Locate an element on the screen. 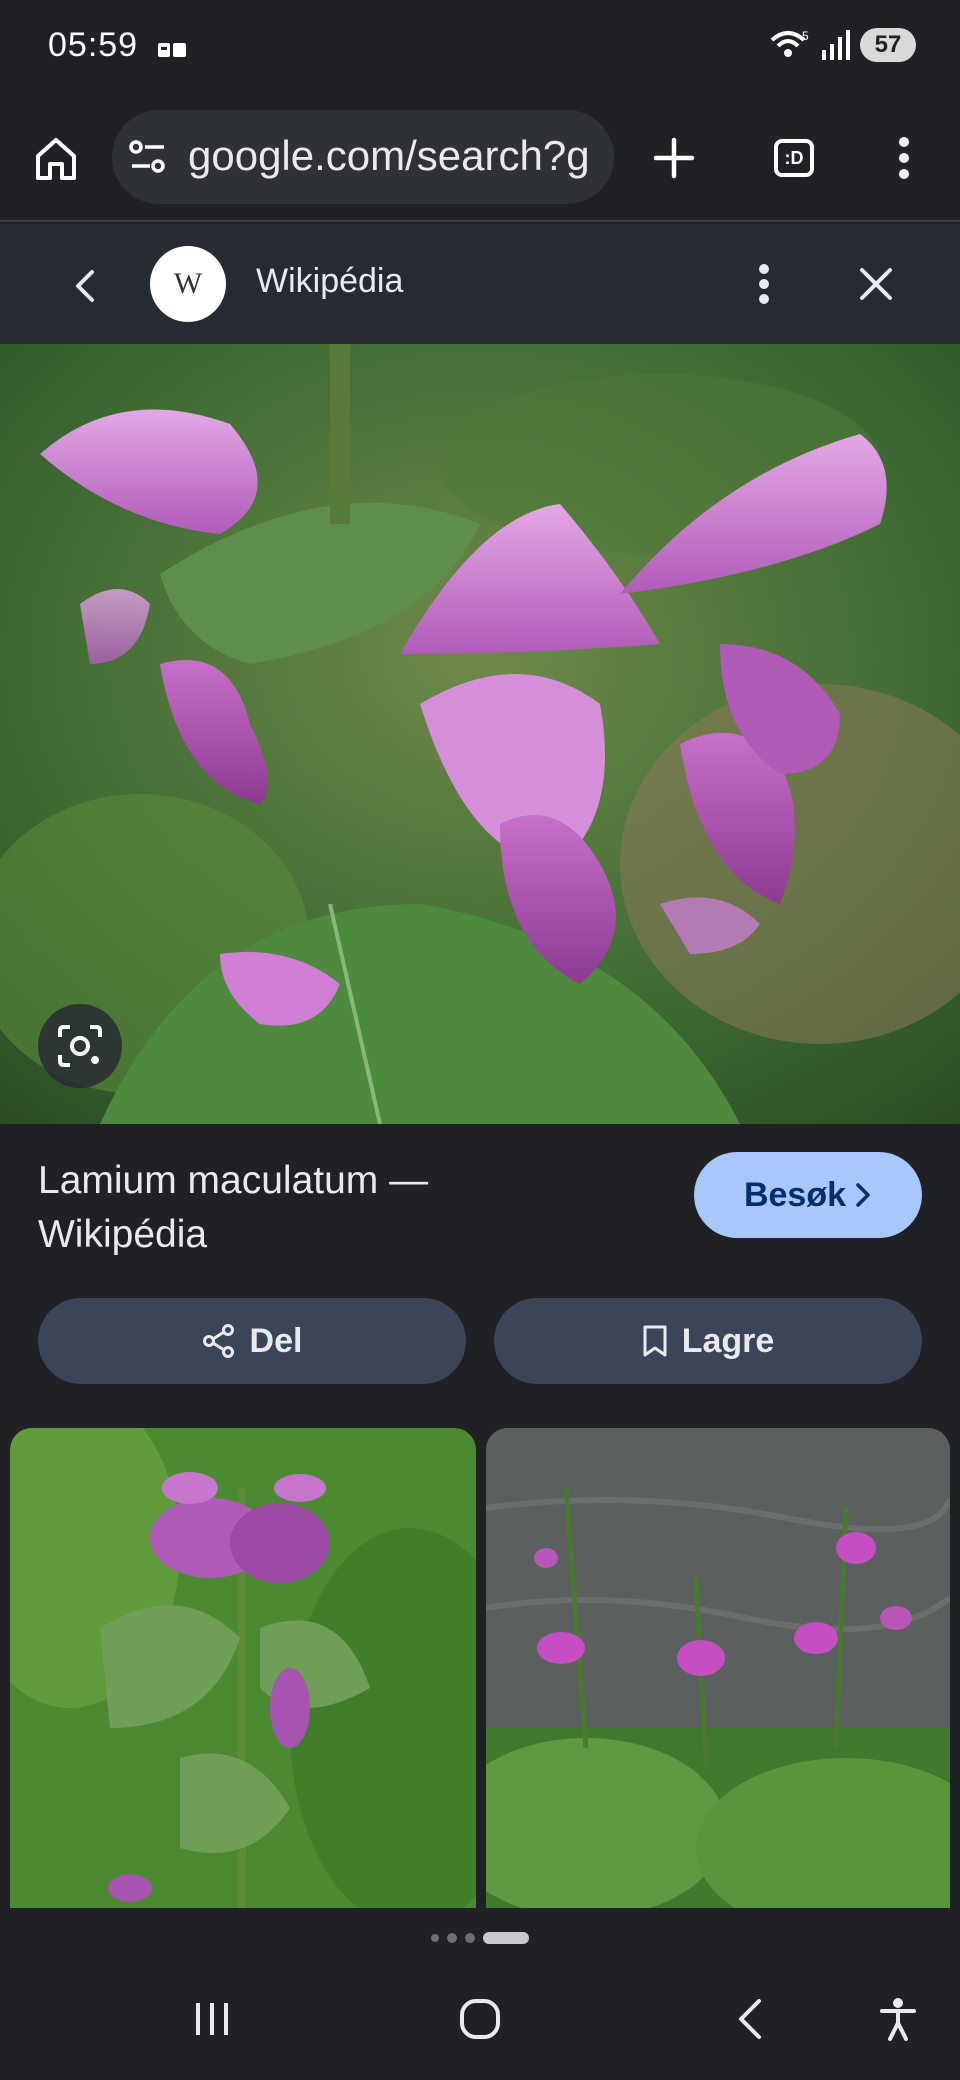  visit-label: Besøk is located at coordinates (795, 1194).